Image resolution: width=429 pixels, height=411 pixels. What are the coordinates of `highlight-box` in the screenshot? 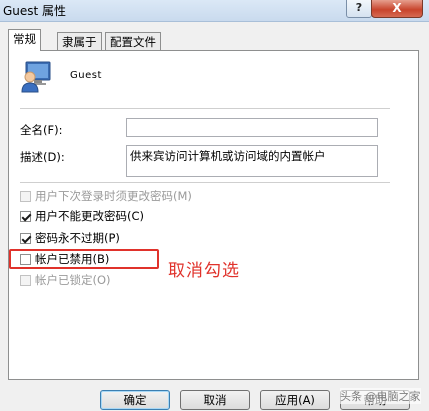 It's located at (84, 259).